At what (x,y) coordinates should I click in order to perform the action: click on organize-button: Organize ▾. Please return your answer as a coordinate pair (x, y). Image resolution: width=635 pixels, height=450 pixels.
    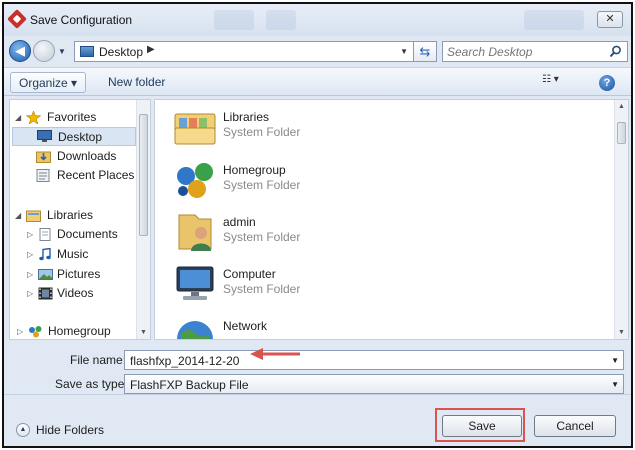
    Looking at the image, I should click on (48, 82).